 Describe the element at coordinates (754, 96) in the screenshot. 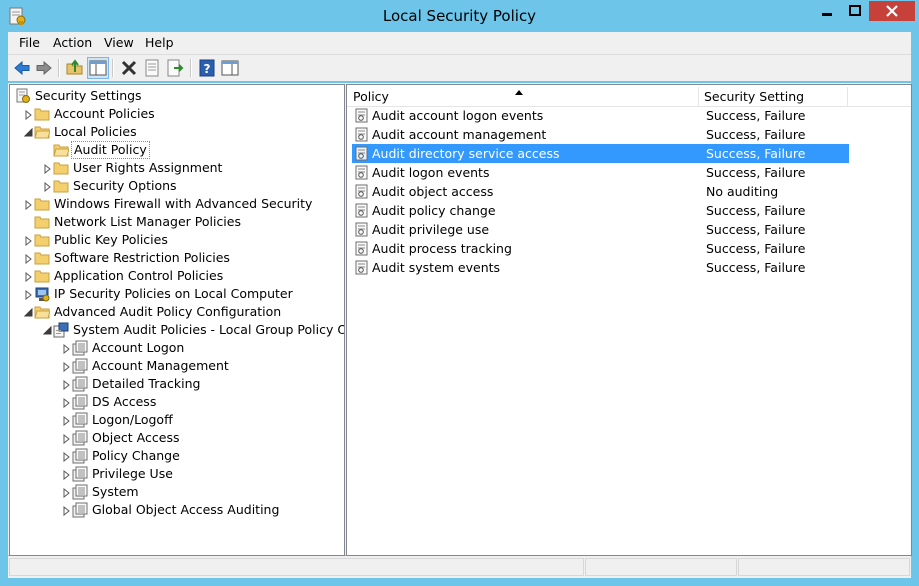

I see `column-header-security-setting-label: Security Setting` at that location.